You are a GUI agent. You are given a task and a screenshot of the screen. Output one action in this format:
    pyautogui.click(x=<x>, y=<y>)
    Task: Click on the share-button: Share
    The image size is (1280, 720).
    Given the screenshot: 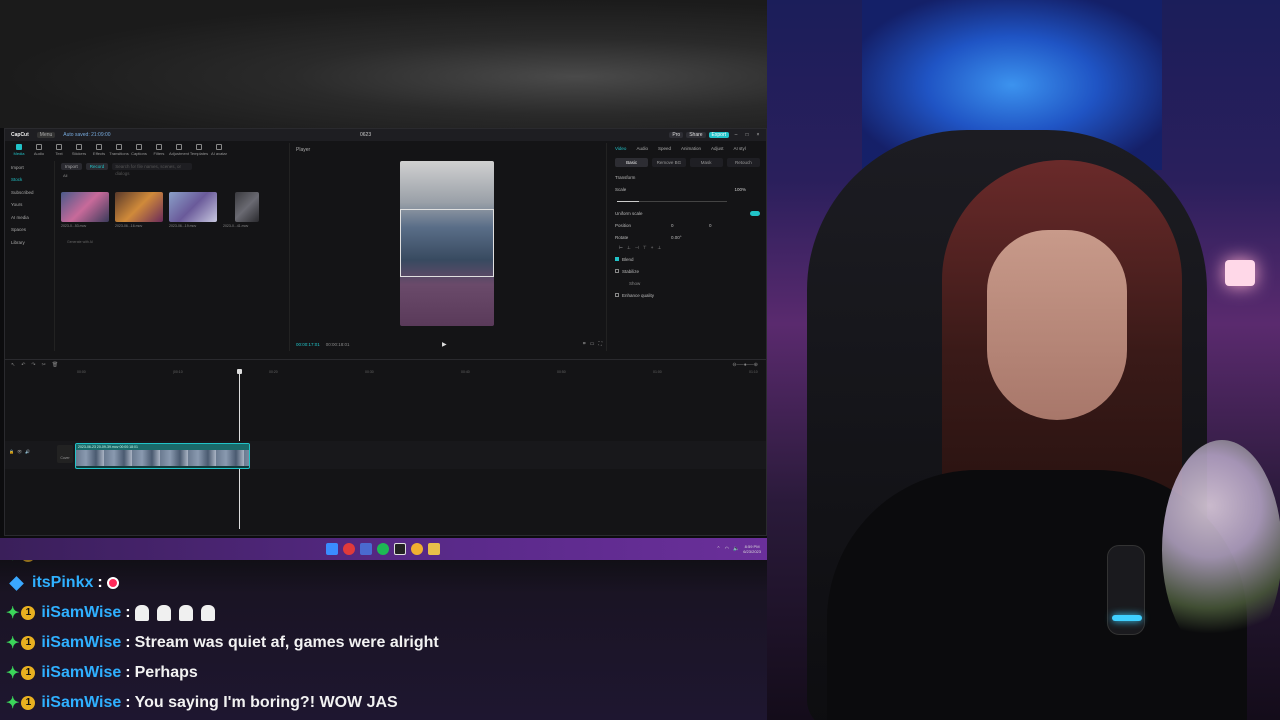 What is the action you would take?
    pyautogui.click(x=696, y=135)
    